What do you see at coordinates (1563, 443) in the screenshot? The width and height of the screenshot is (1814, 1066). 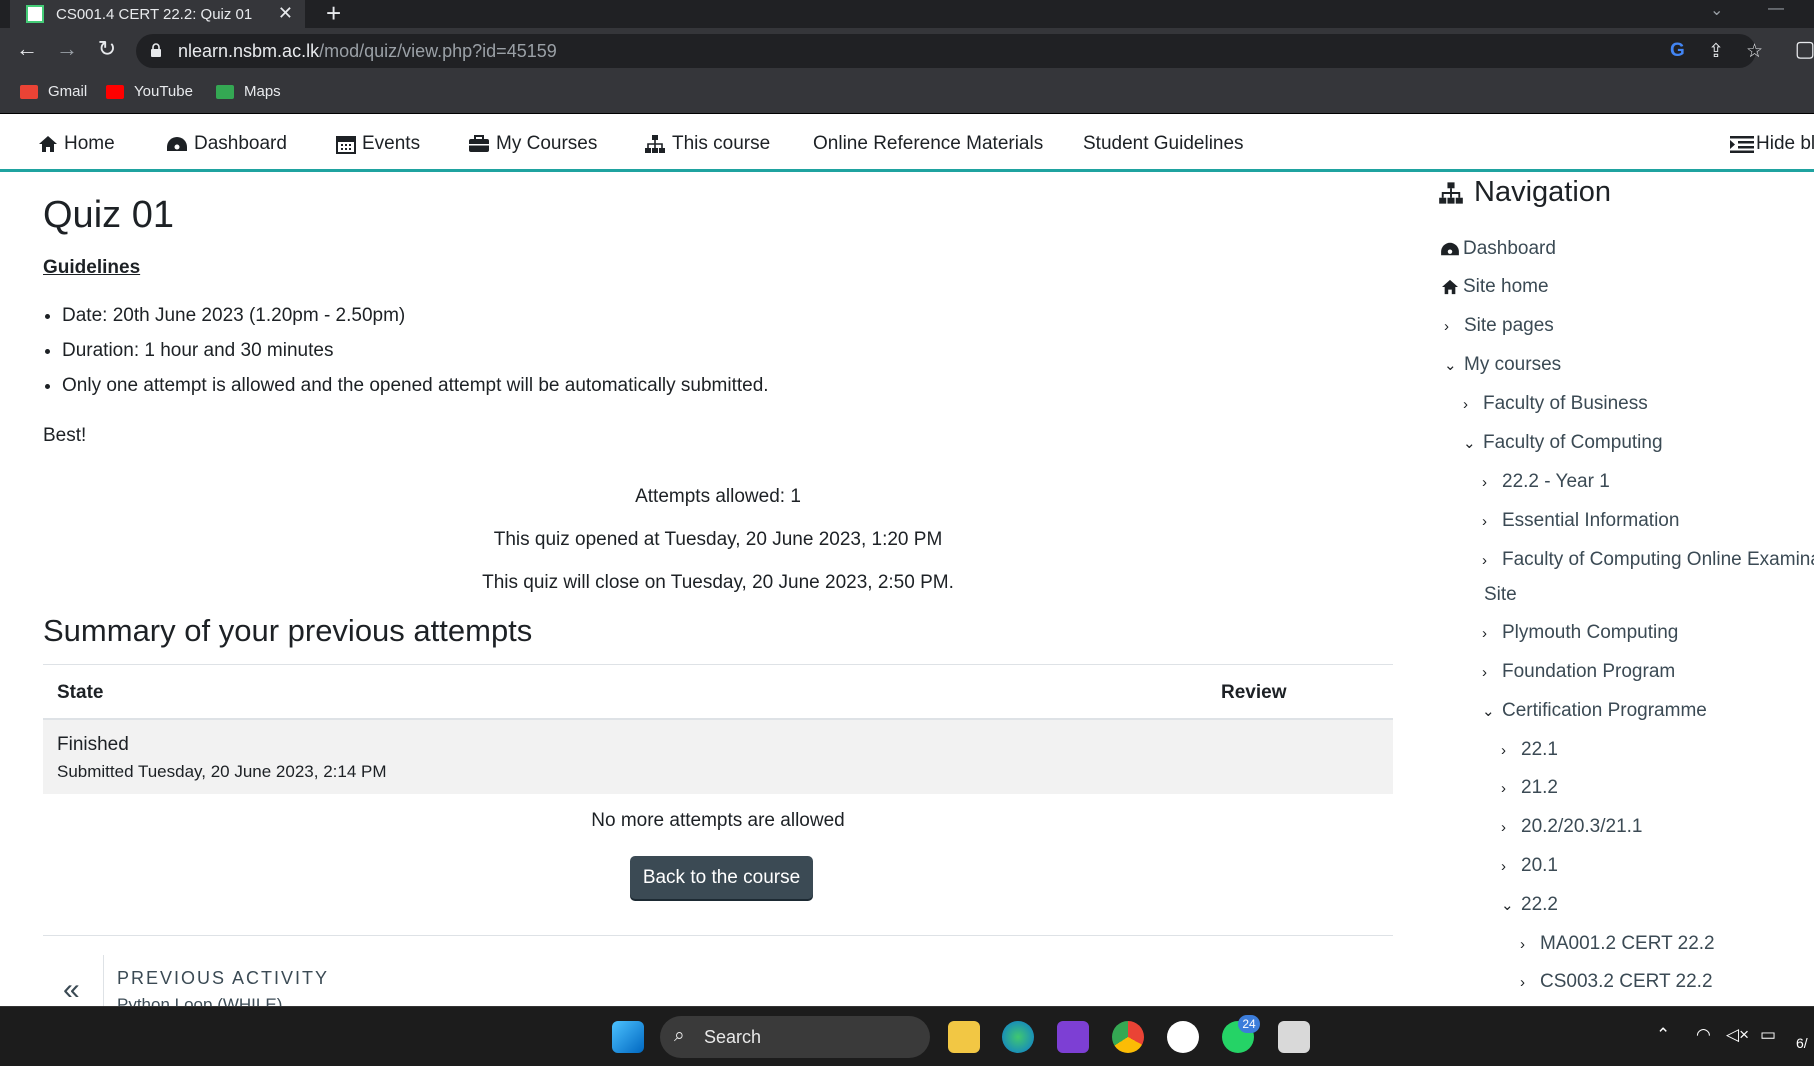 I see `sidenav-item-faculty-computing: ⌄ Faculty of Computing` at bounding box center [1563, 443].